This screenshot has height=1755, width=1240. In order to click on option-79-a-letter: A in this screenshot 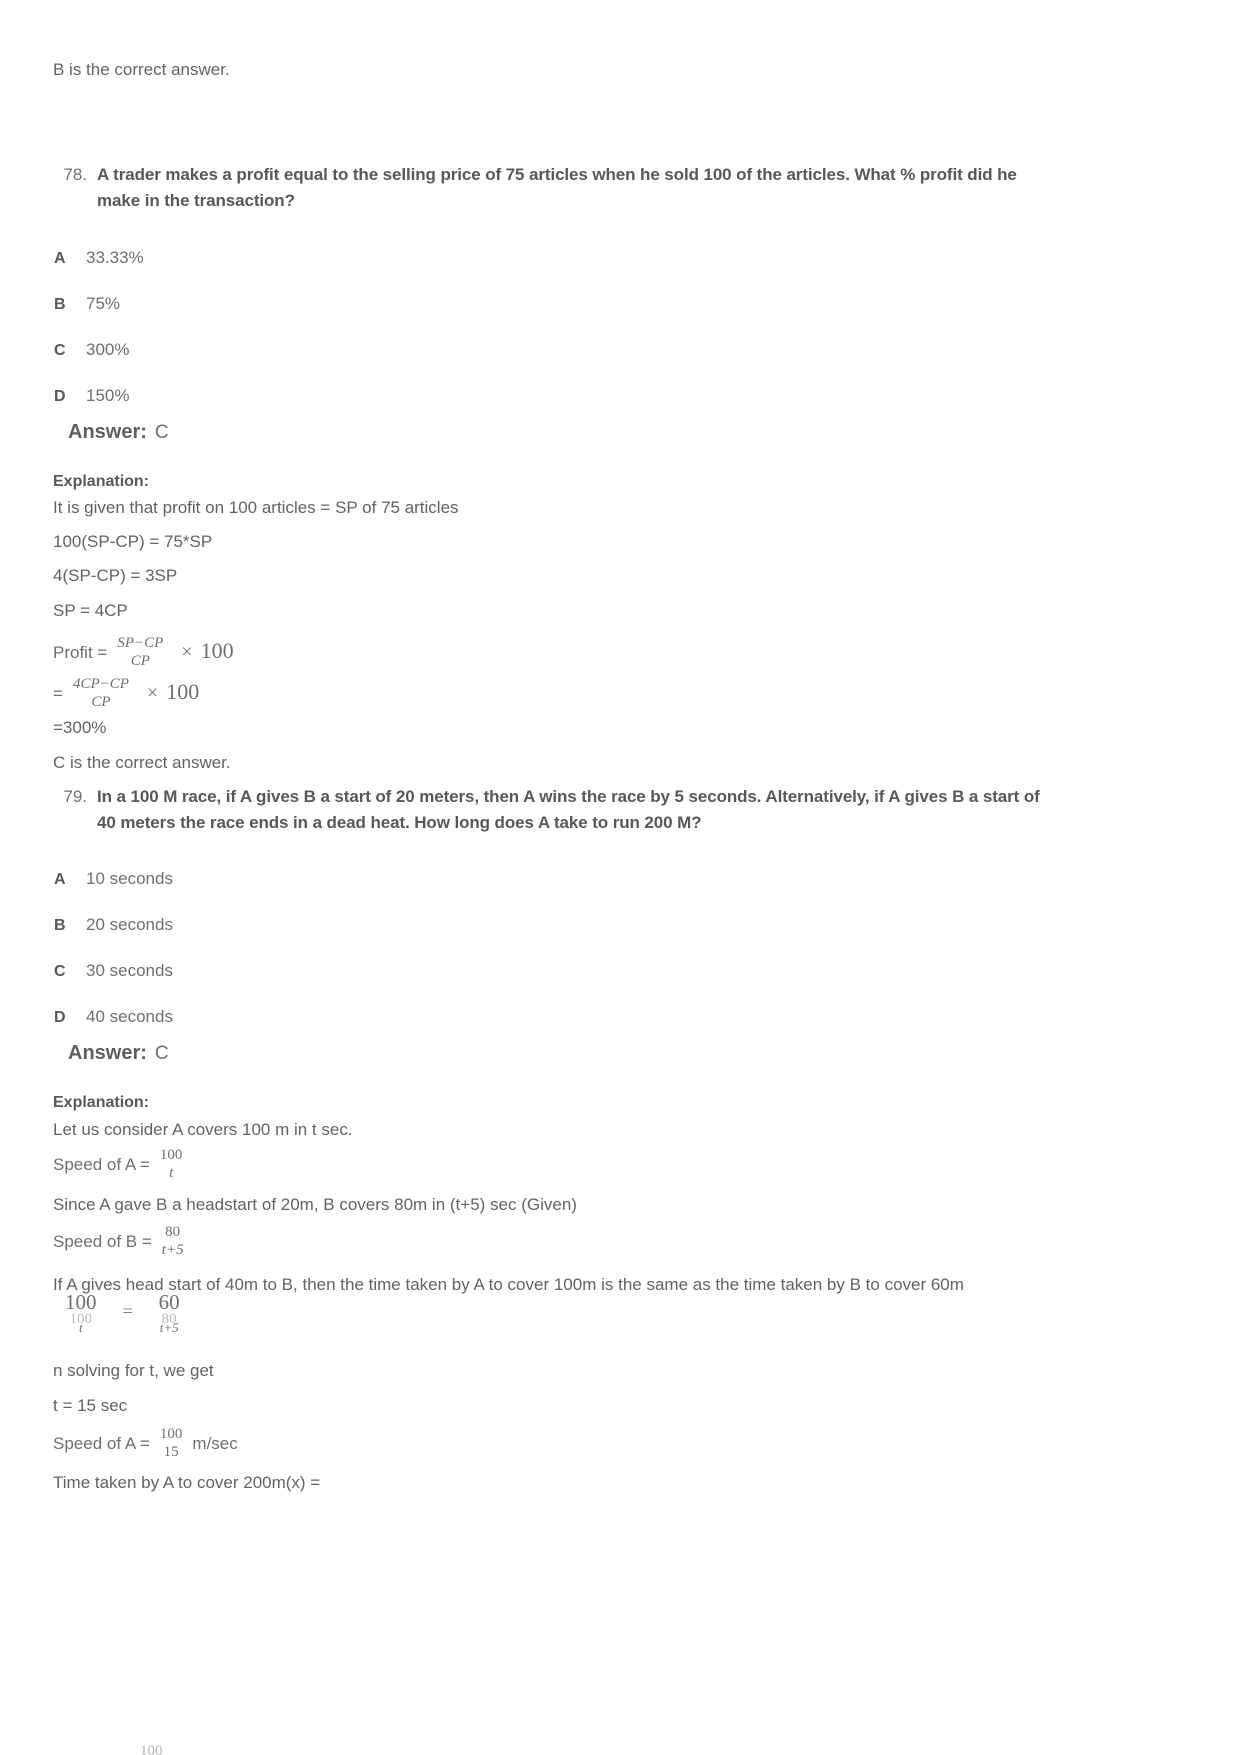, I will do `click(60, 879)`.